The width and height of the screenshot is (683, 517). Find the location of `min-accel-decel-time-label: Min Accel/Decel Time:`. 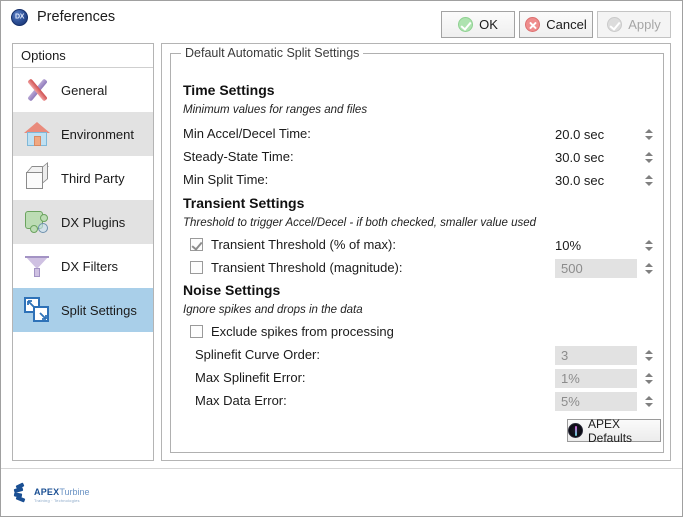

min-accel-decel-time-label: Min Accel/Decel Time: is located at coordinates (247, 133).